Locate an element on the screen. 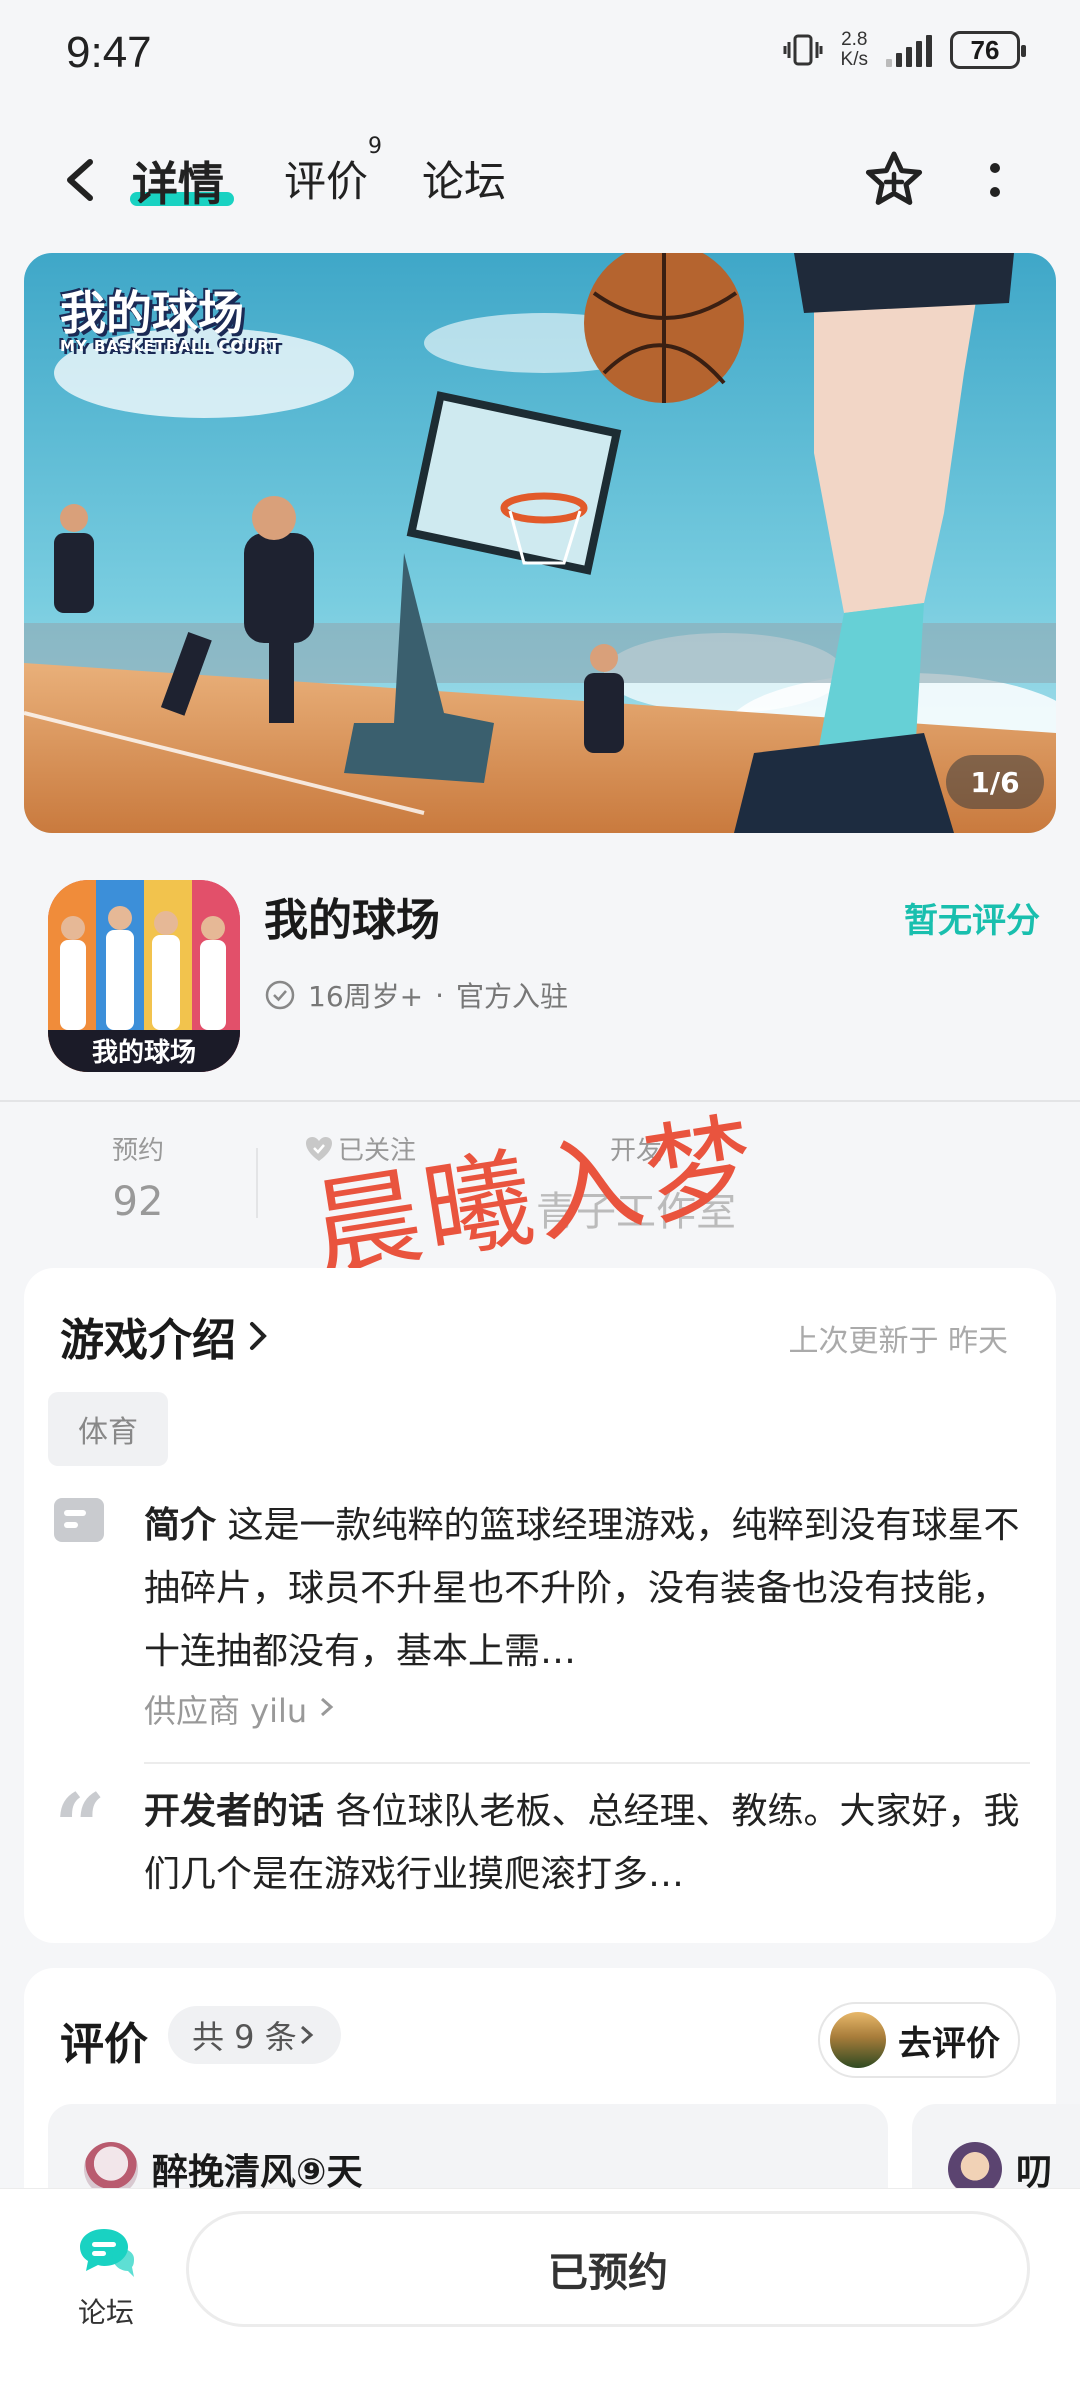 This screenshot has width=1080, height=2403. status-icons: 2.8 K/s 76 is located at coordinates (904, 50).